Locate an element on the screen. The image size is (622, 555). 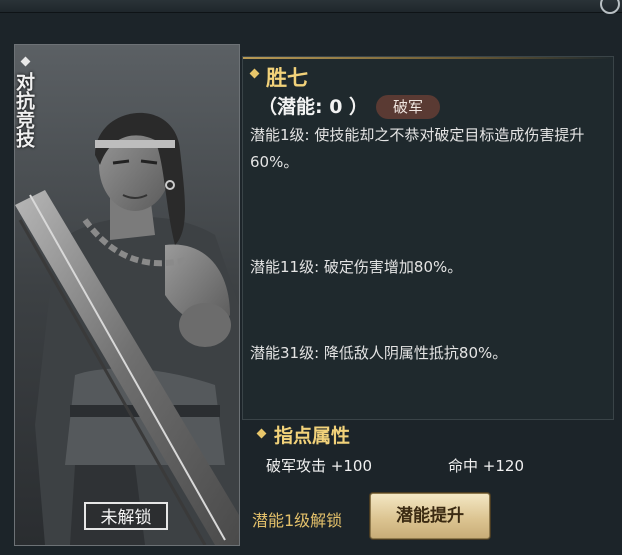
stat-value: +100 is located at coordinates (351, 466).